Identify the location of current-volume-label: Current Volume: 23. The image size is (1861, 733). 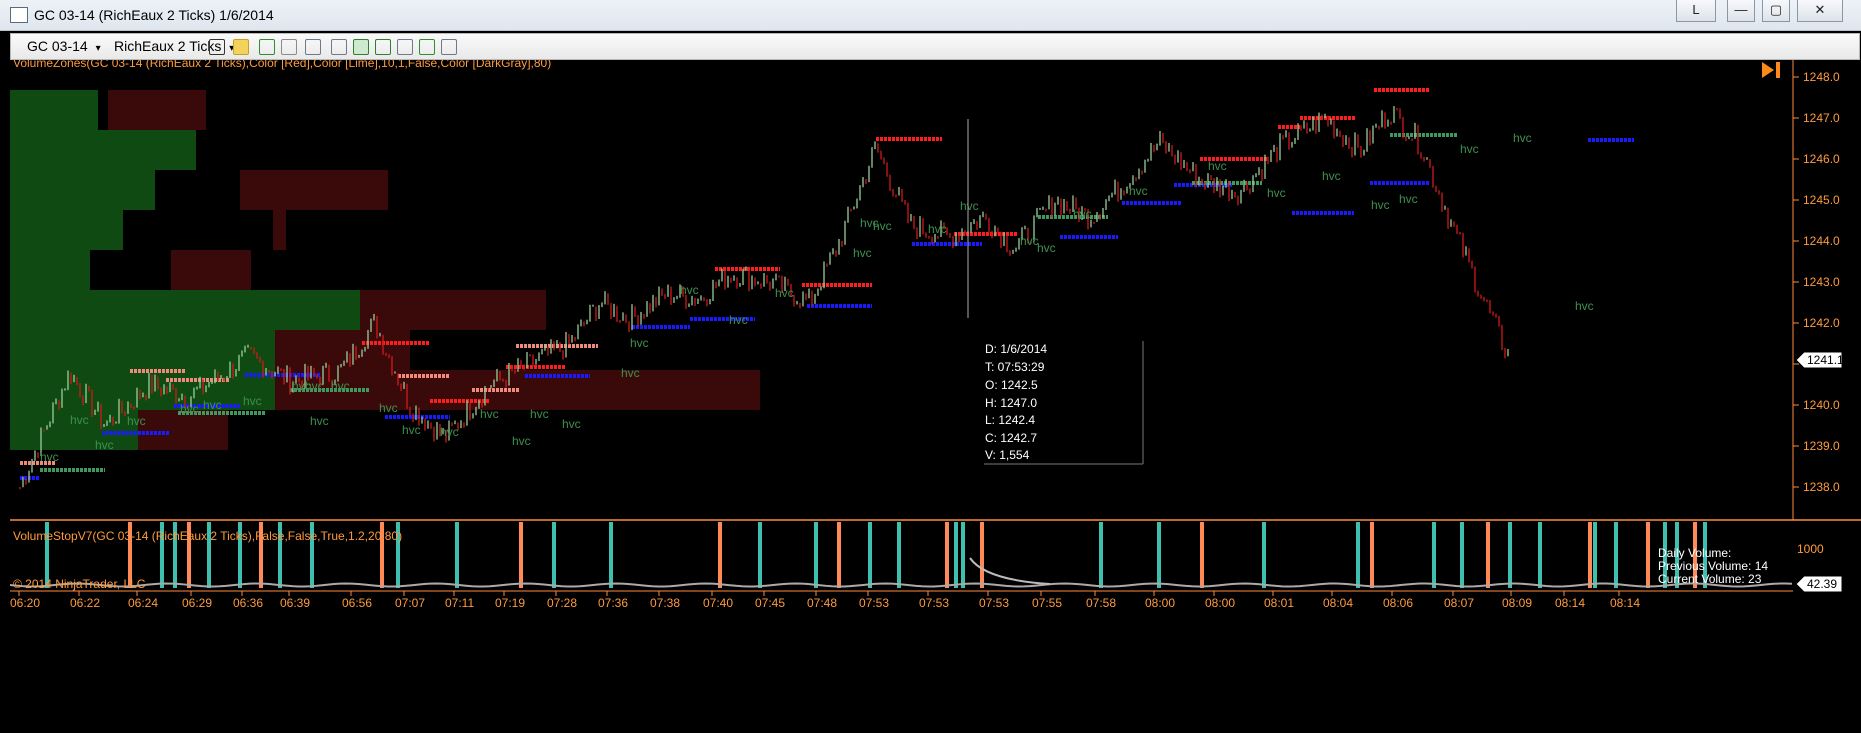
(1710, 579).